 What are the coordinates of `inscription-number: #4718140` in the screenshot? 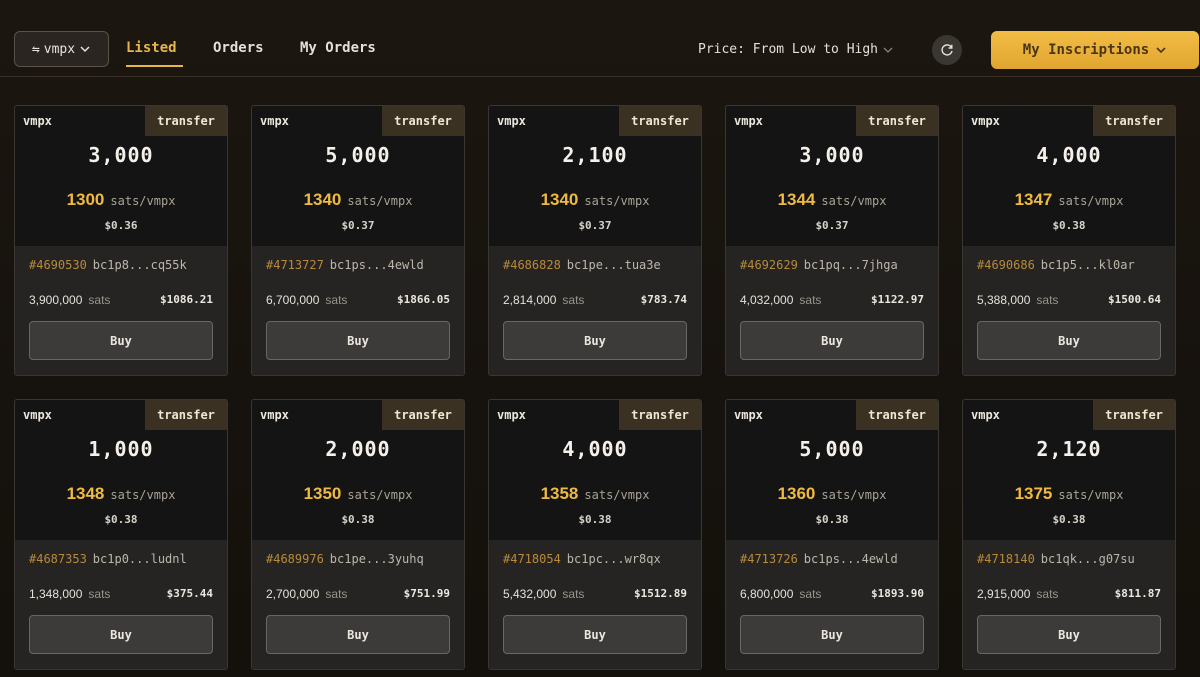 It's located at (1006, 559).